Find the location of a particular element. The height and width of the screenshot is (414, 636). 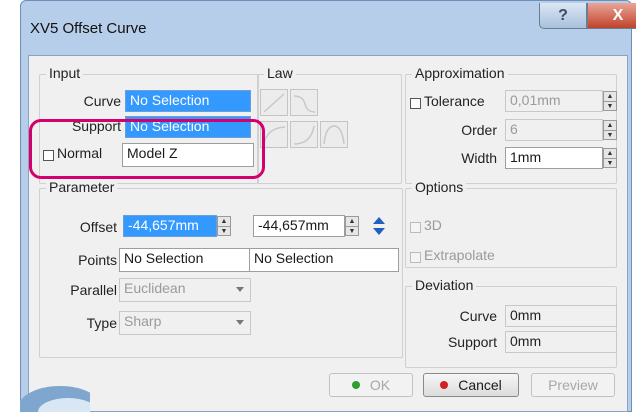

ok-button: OK is located at coordinates (371, 385).